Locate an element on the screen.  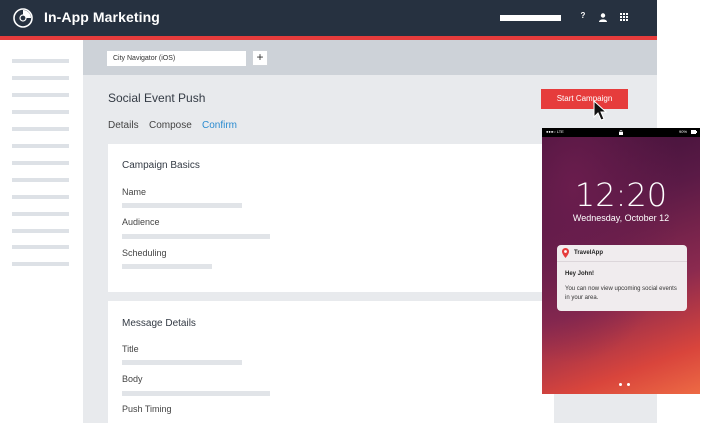
apps-grid-icon is located at coordinates (624, 17).